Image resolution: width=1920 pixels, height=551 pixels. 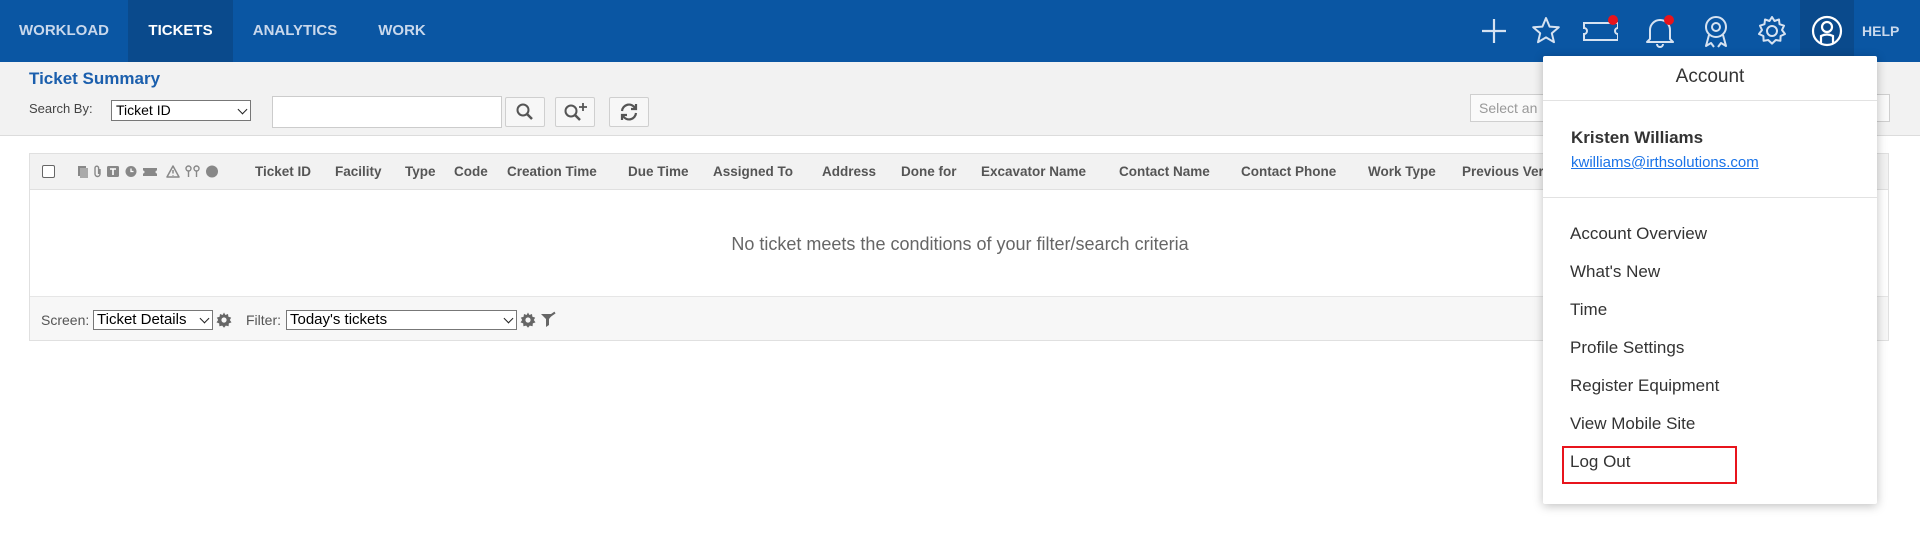 I want to click on col-contact-phone: Contact Phone, so click(x=1288, y=172).